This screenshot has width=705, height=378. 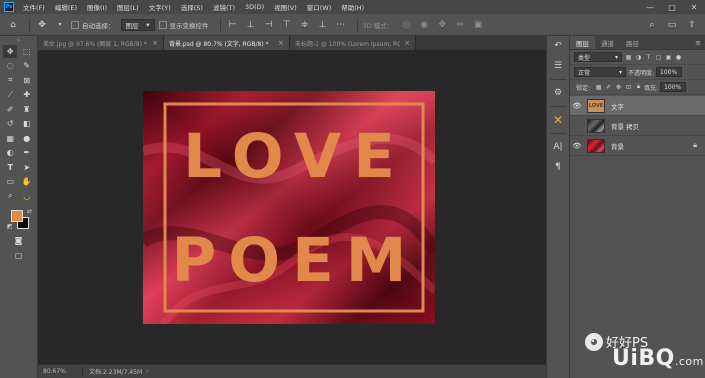 What do you see at coordinates (700, 43) in the screenshot?
I see `panel-menu-icon: ≡` at bounding box center [700, 43].